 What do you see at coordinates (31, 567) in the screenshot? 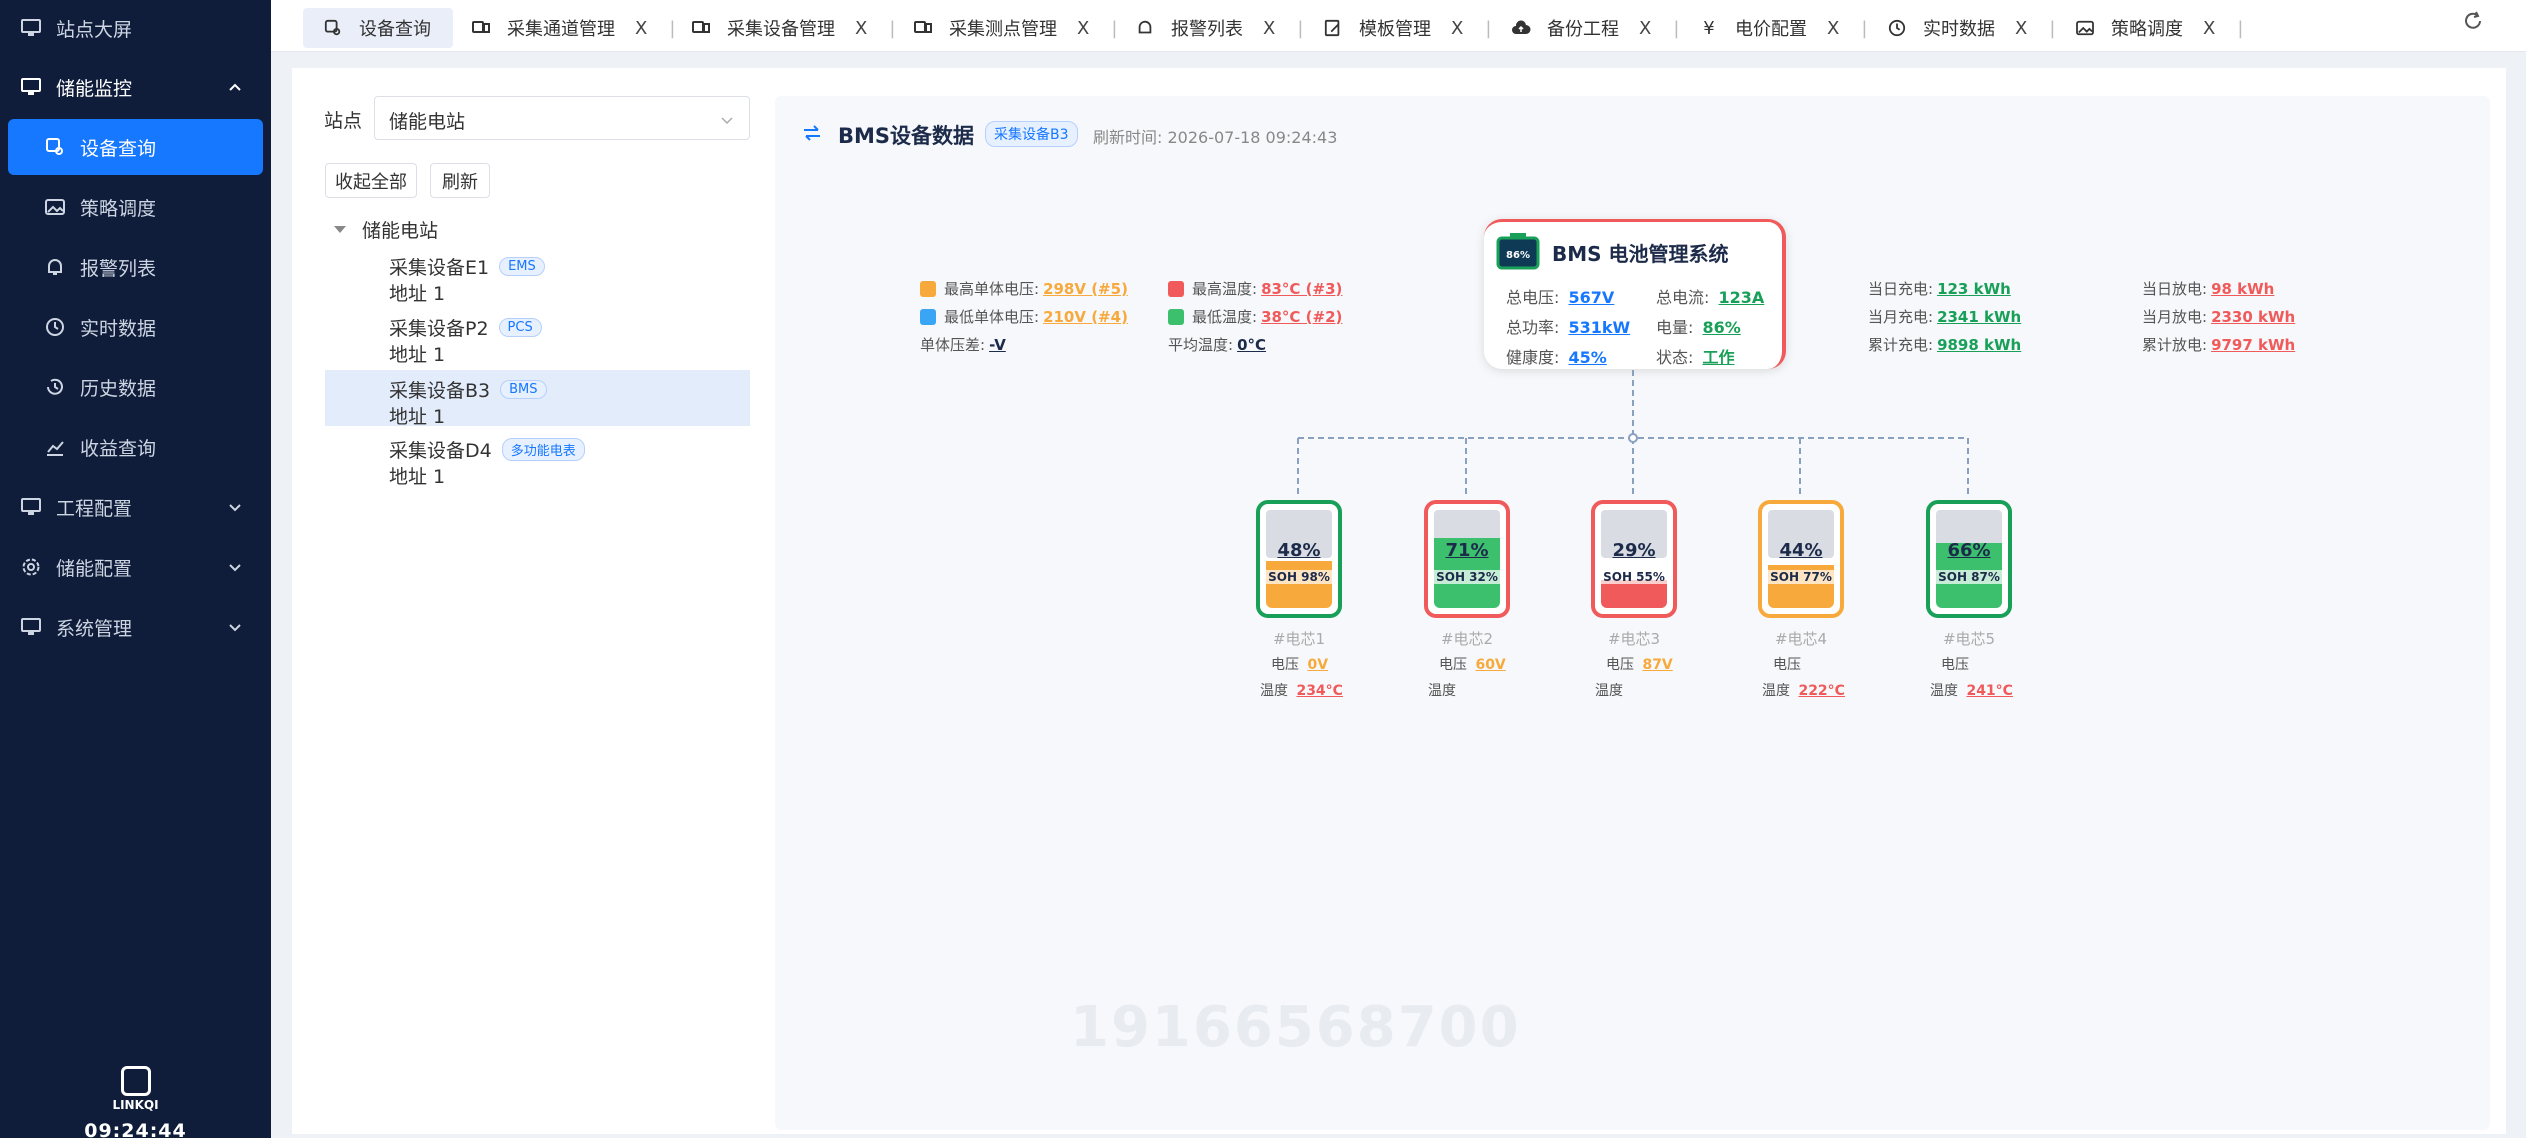
I see `gear-icon` at bounding box center [31, 567].